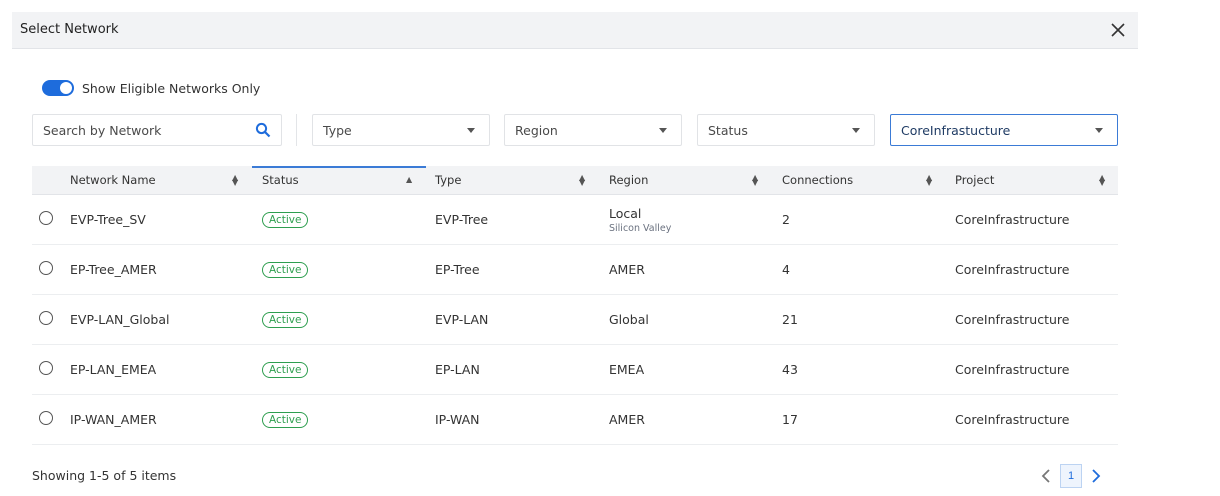 The image size is (1220, 496). Describe the element at coordinates (457, 419) in the screenshot. I see `network-type: IP-WAN` at that location.